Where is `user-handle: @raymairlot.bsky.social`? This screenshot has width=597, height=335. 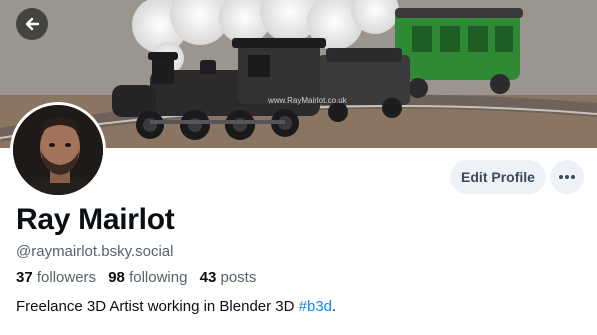
user-handle: @raymairlot.bsky.social is located at coordinates (95, 251).